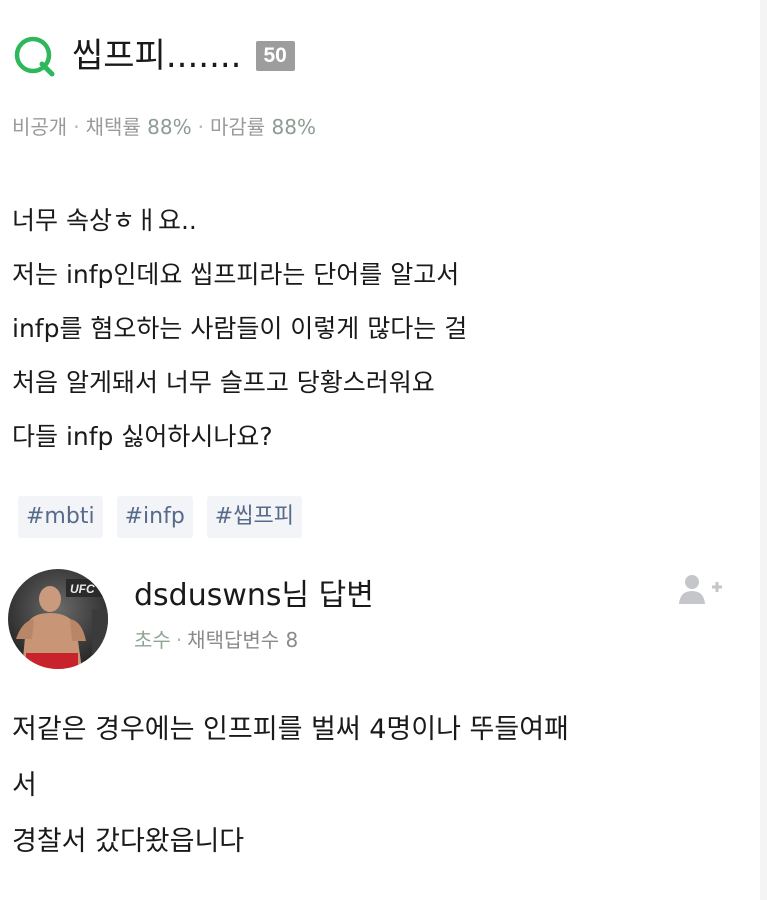 Image resolution: width=767 pixels, height=900 pixels. What do you see at coordinates (169, 127) in the screenshot?
I see `adoption-rate-value: 88%` at bounding box center [169, 127].